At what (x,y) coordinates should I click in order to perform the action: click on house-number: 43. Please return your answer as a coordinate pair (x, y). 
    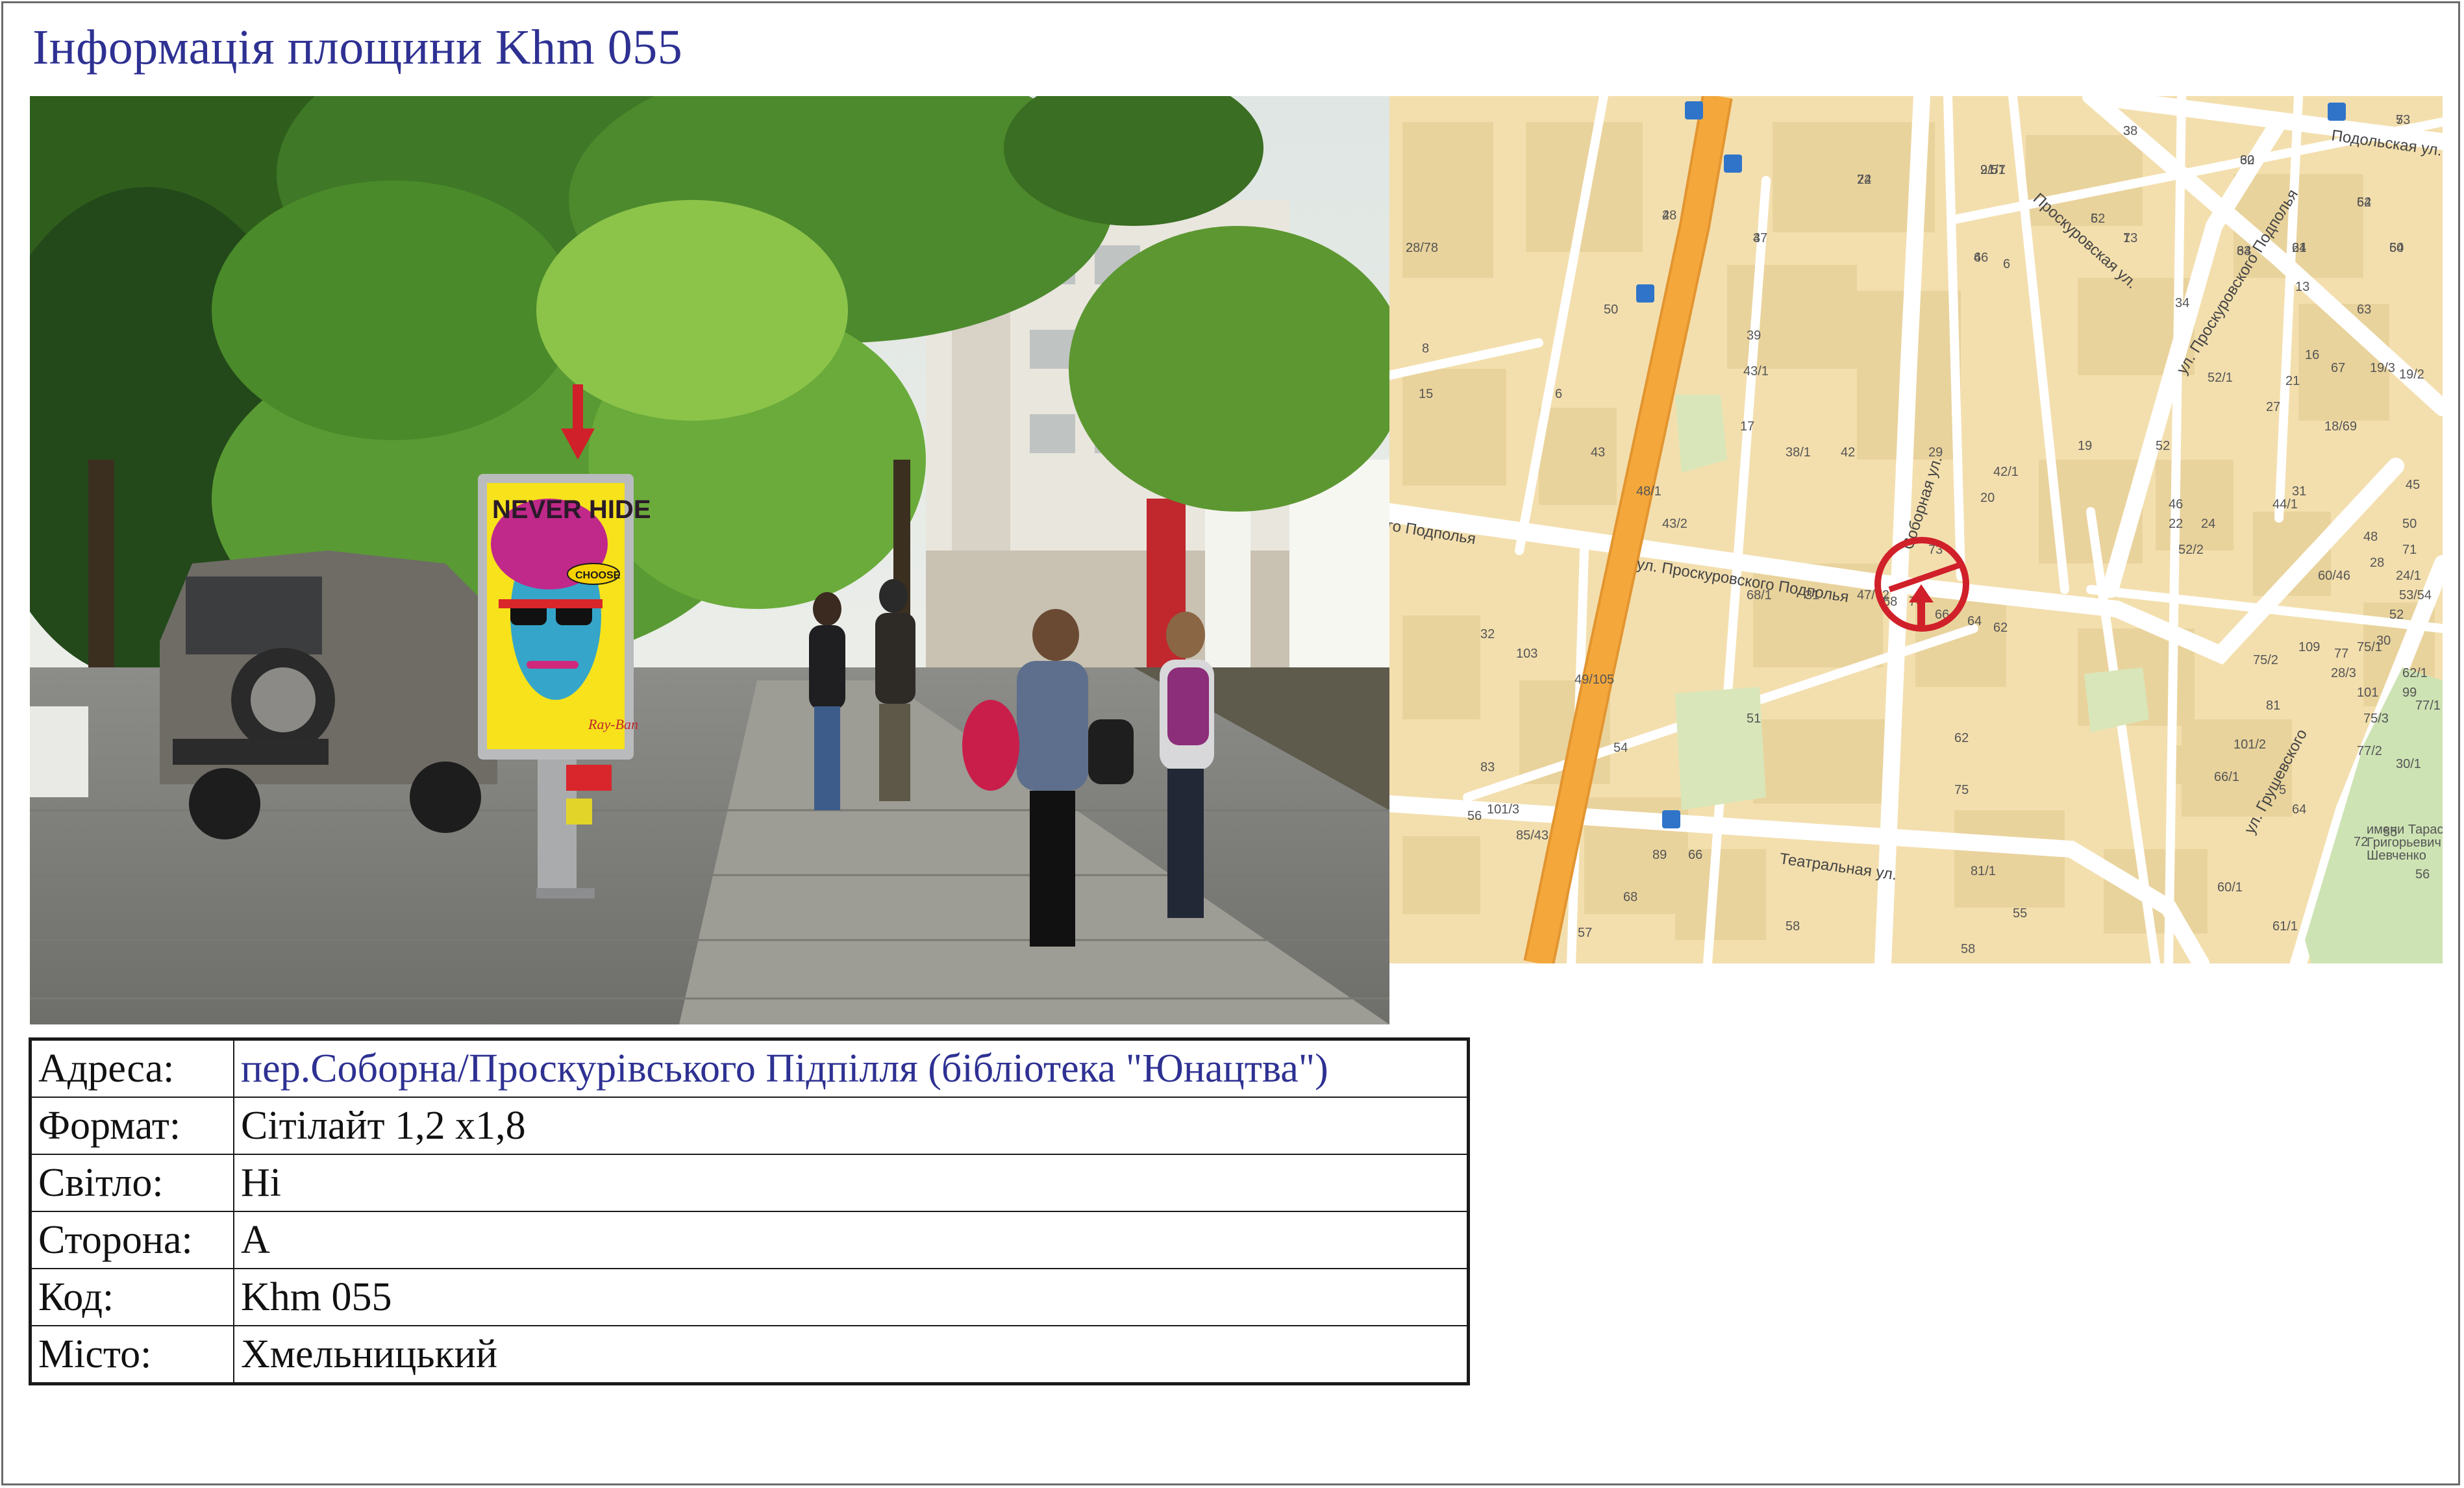
    Looking at the image, I should click on (1598, 452).